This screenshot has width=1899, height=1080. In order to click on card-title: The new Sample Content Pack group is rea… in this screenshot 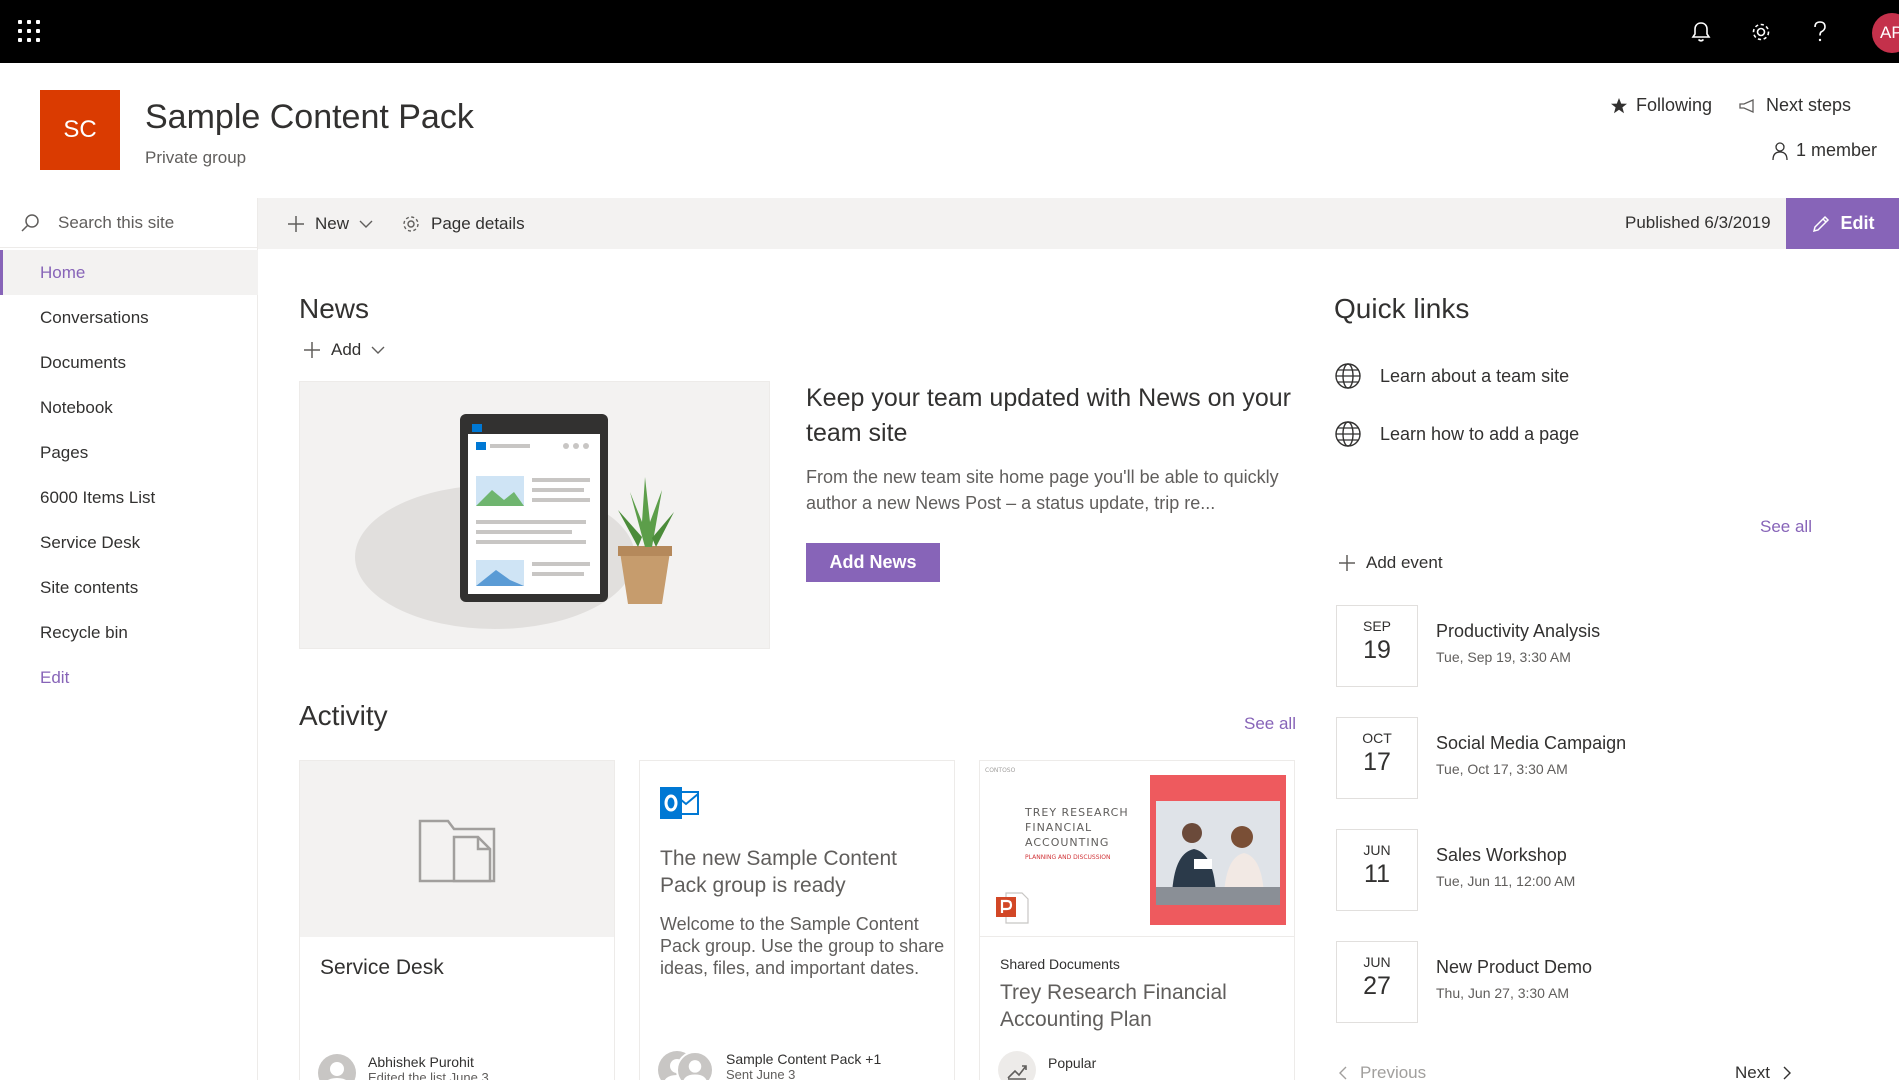, I will do `click(778, 872)`.